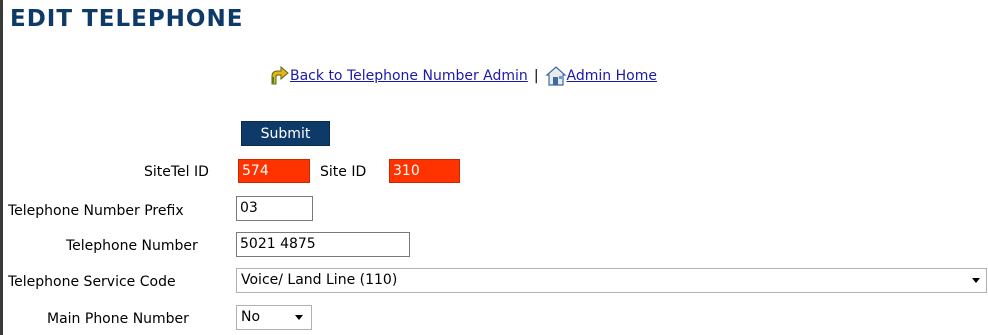 The image size is (988, 335). What do you see at coordinates (274, 317) in the screenshot?
I see `main-phone-select: No` at bounding box center [274, 317].